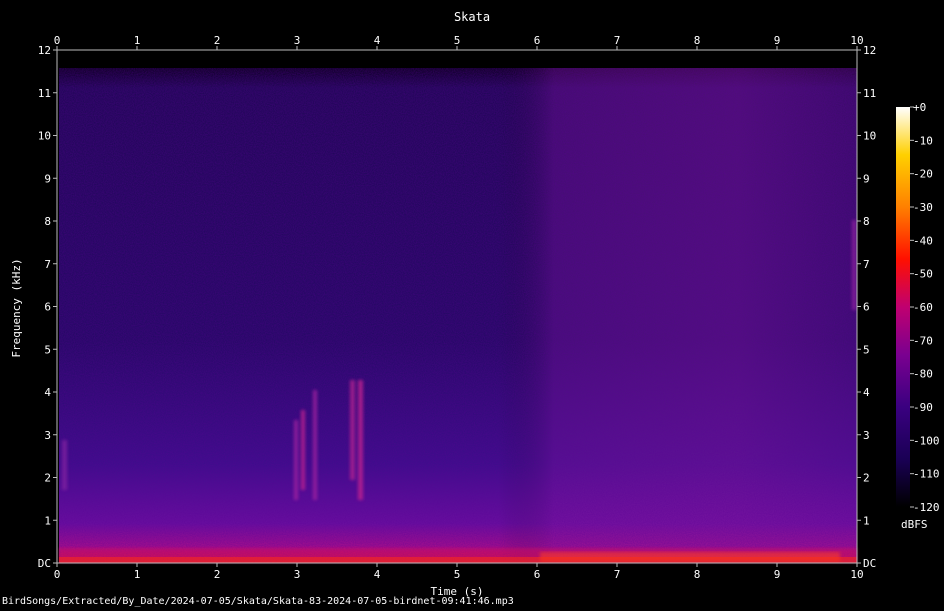 This screenshot has height=611, width=944. I want to click on x-tick-label-top: 0, so click(57, 40).